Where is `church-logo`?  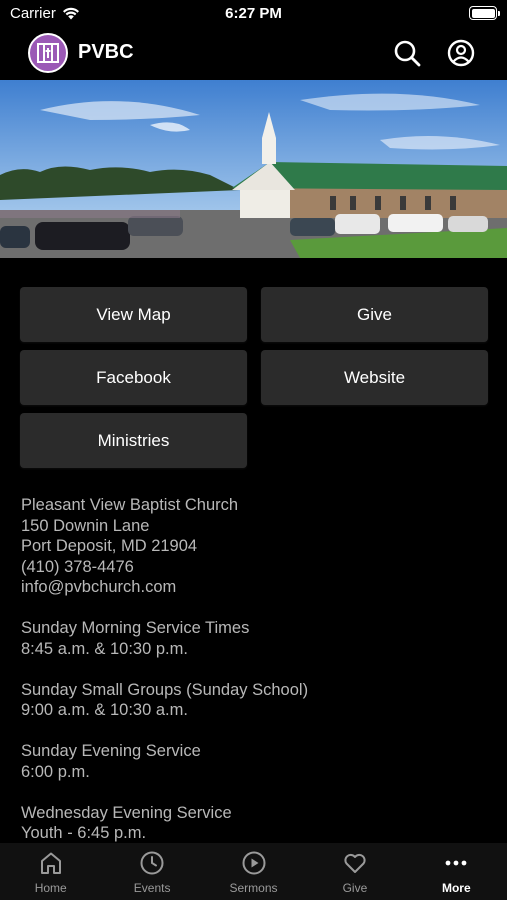 church-logo is located at coordinates (48, 53).